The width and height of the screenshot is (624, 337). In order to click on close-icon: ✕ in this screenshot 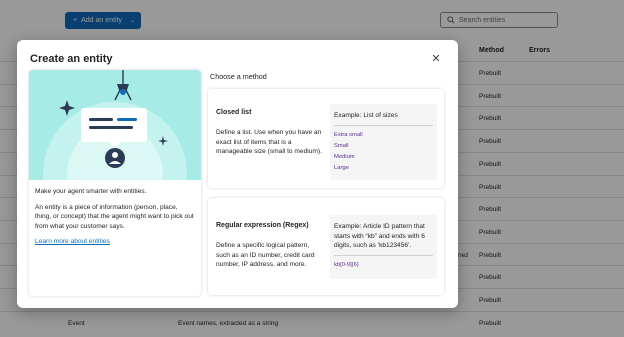, I will do `click(436, 59)`.